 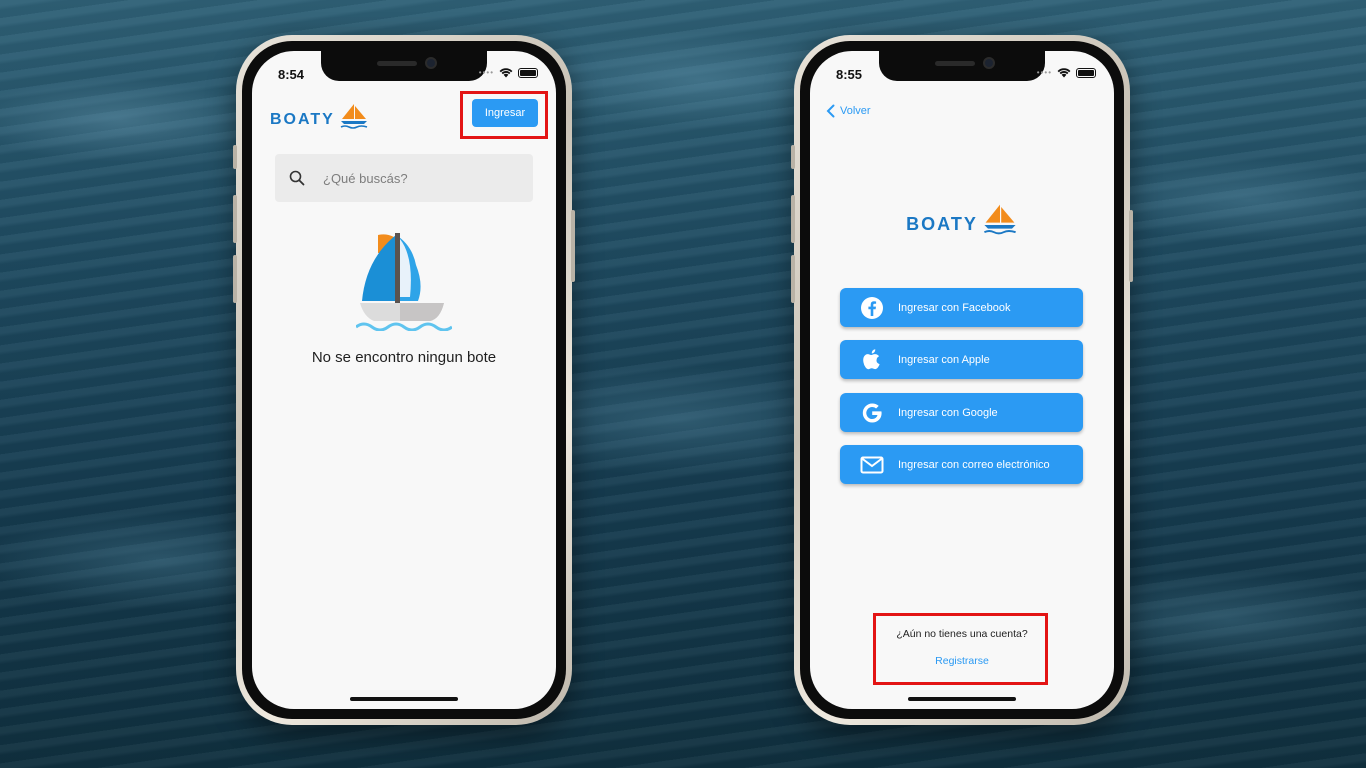 What do you see at coordinates (404, 282) in the screenshot?
I see `sailboat-illustration` at bounding box center [404, 282].